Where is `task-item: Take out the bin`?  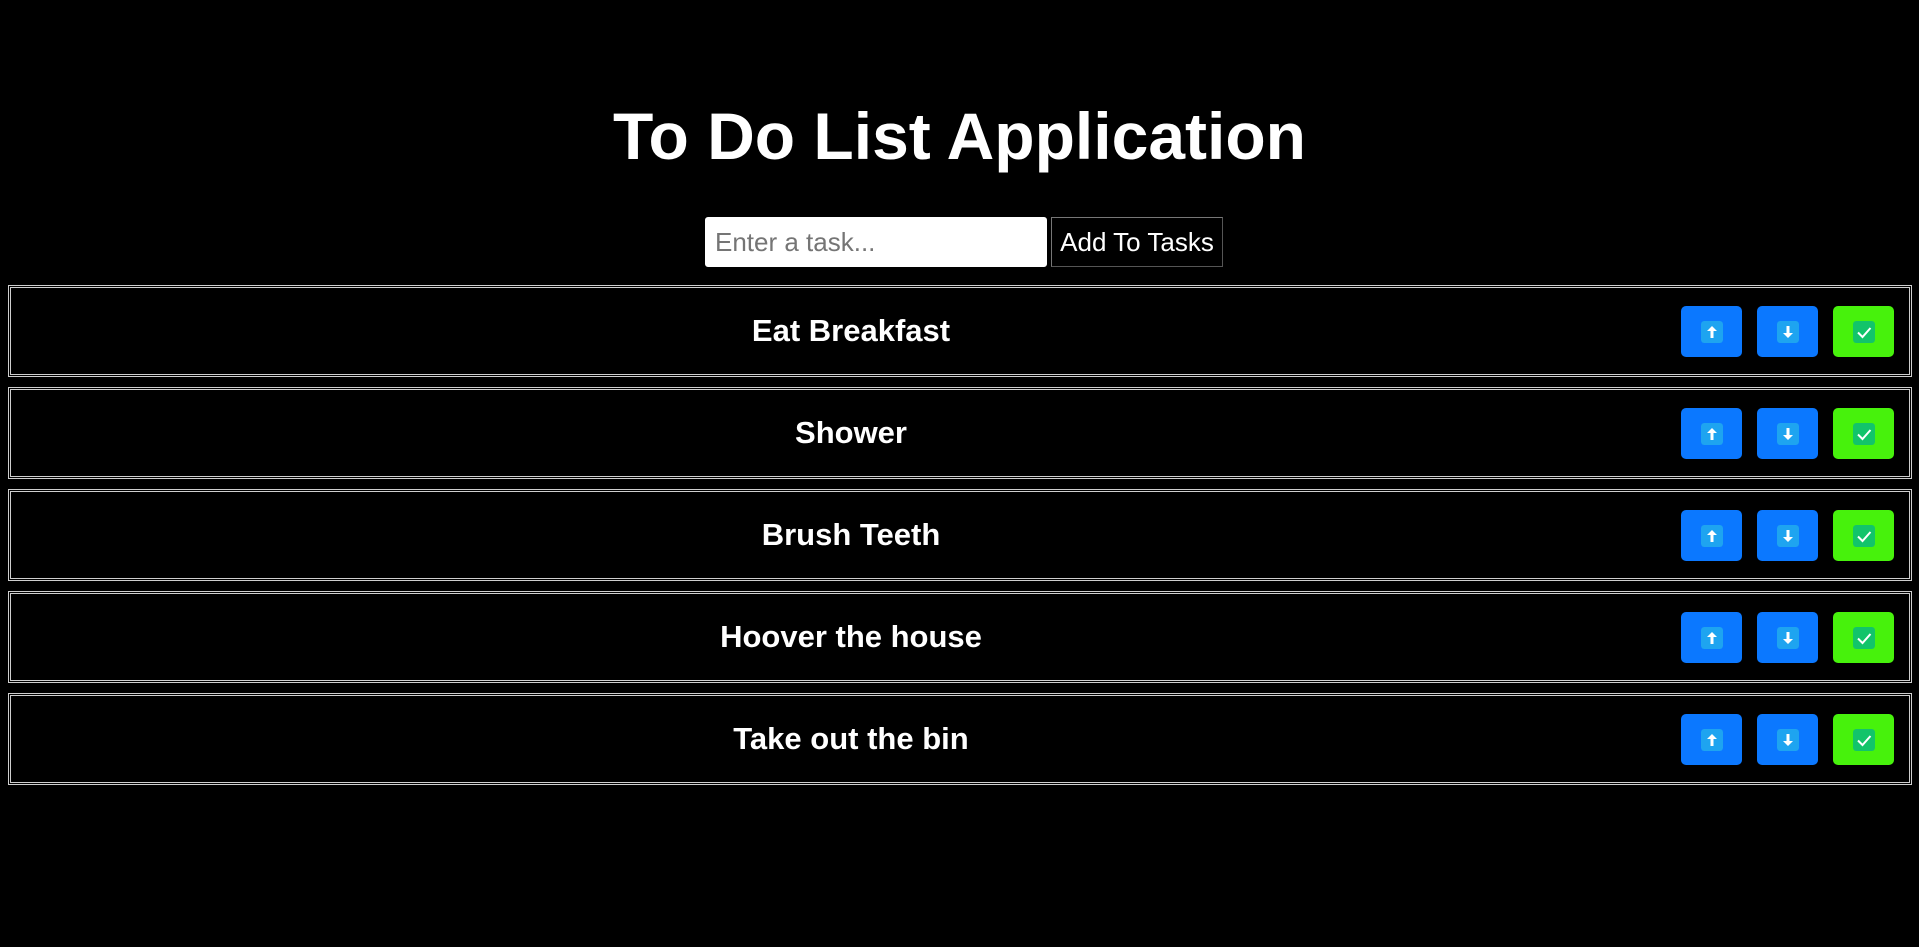
task-item: Take out the bin is located at coordinates (960, 739).